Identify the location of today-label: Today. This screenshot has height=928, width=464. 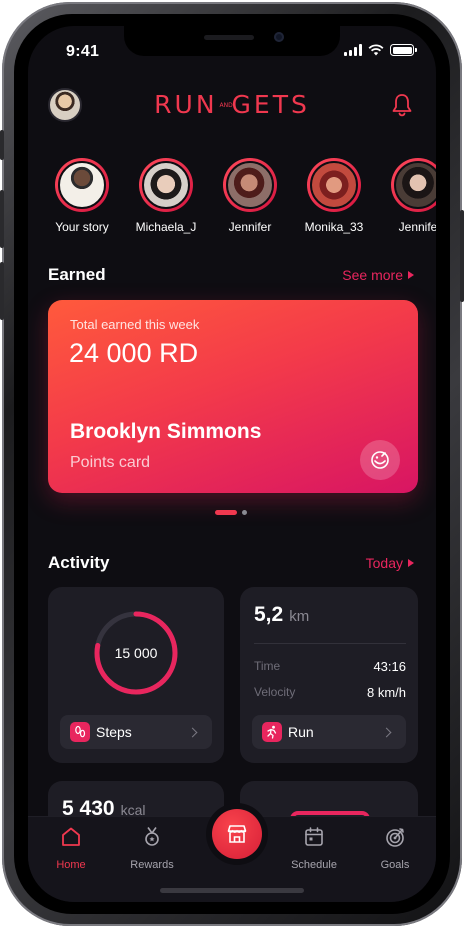
(384, 563).